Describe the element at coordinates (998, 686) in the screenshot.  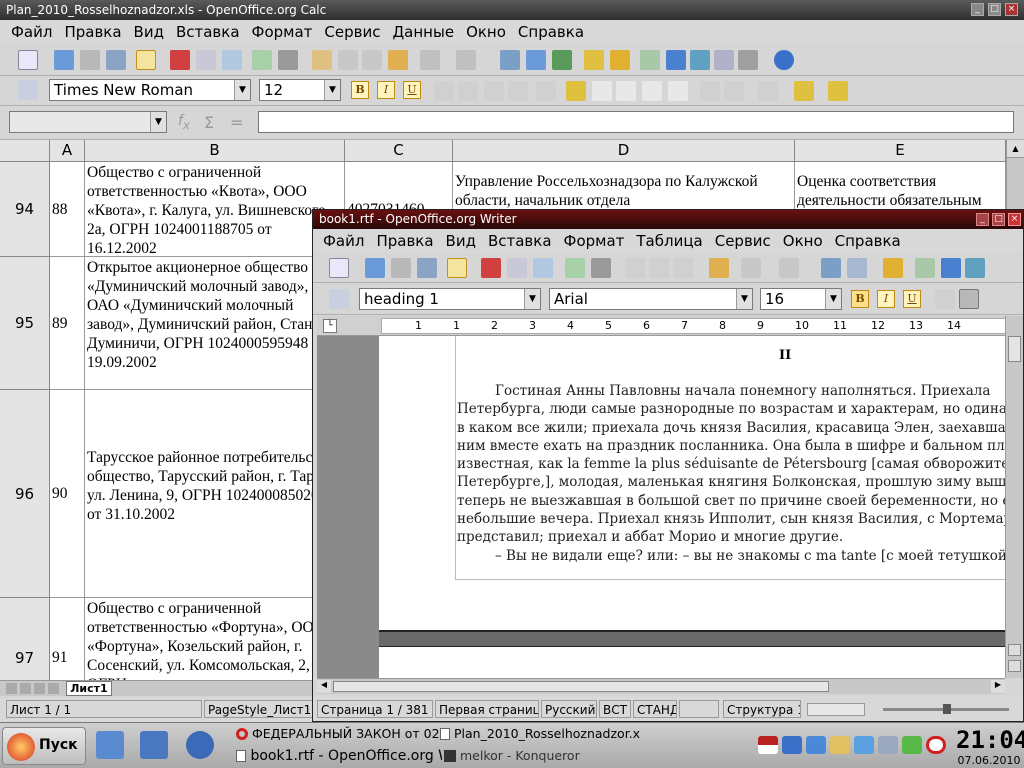
I see `scroll-right-icon: ▶` at that location.